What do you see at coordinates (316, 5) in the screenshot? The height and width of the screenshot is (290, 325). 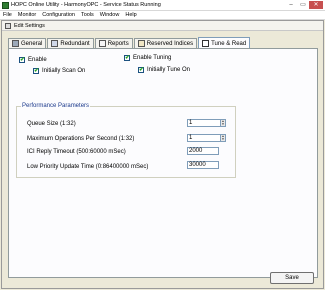 I see `close-icon: ✕` at bounding box center [316, 5].